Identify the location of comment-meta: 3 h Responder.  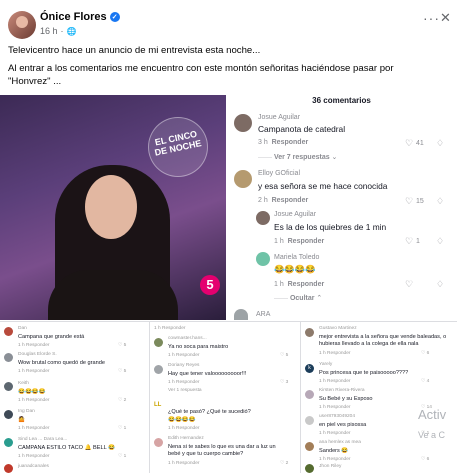
(283, 142).